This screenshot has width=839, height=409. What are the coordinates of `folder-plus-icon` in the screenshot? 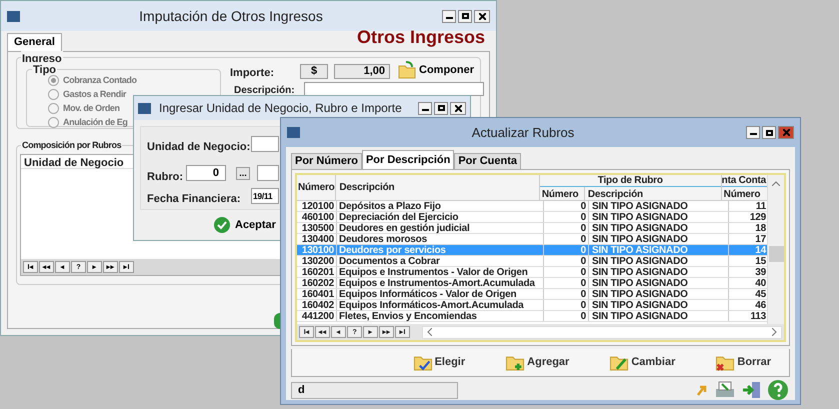 It's located at (515, 362).